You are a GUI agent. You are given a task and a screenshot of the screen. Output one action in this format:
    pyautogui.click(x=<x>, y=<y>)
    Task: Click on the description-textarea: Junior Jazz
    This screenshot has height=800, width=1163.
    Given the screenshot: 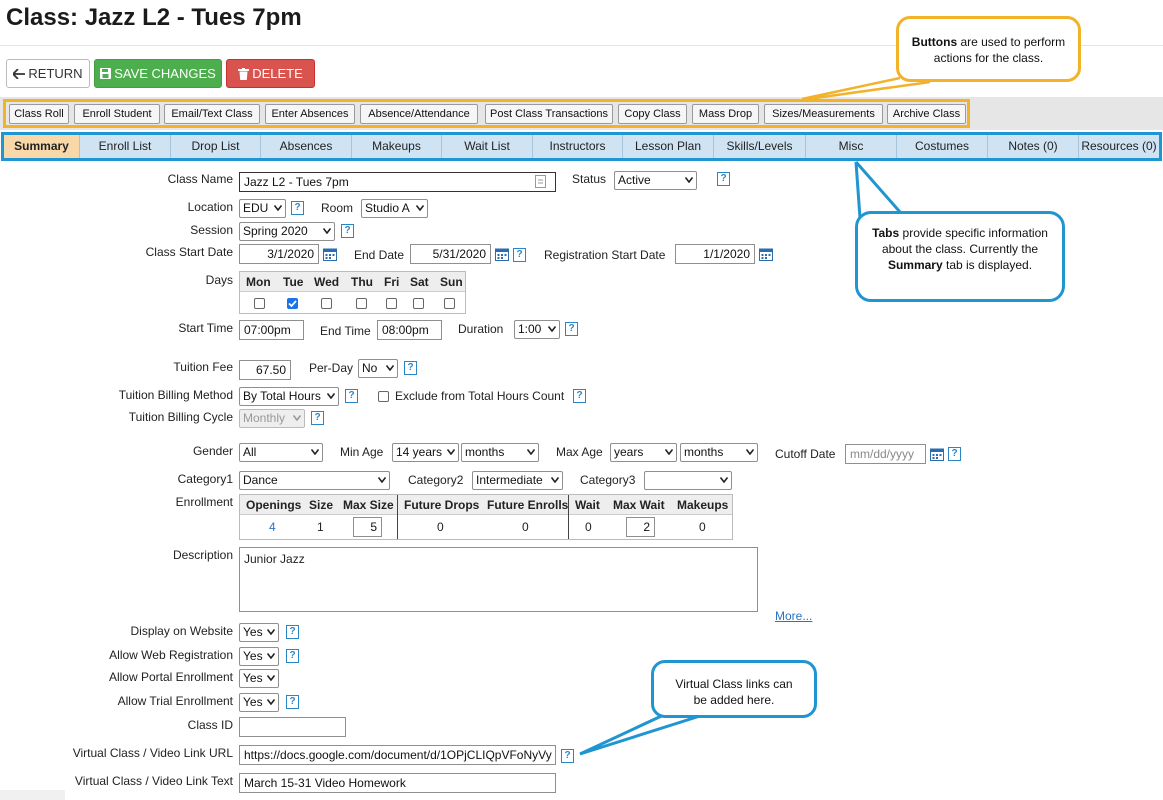 What is the action you would take?
    pyautogui.click(x=498, y=579)
    